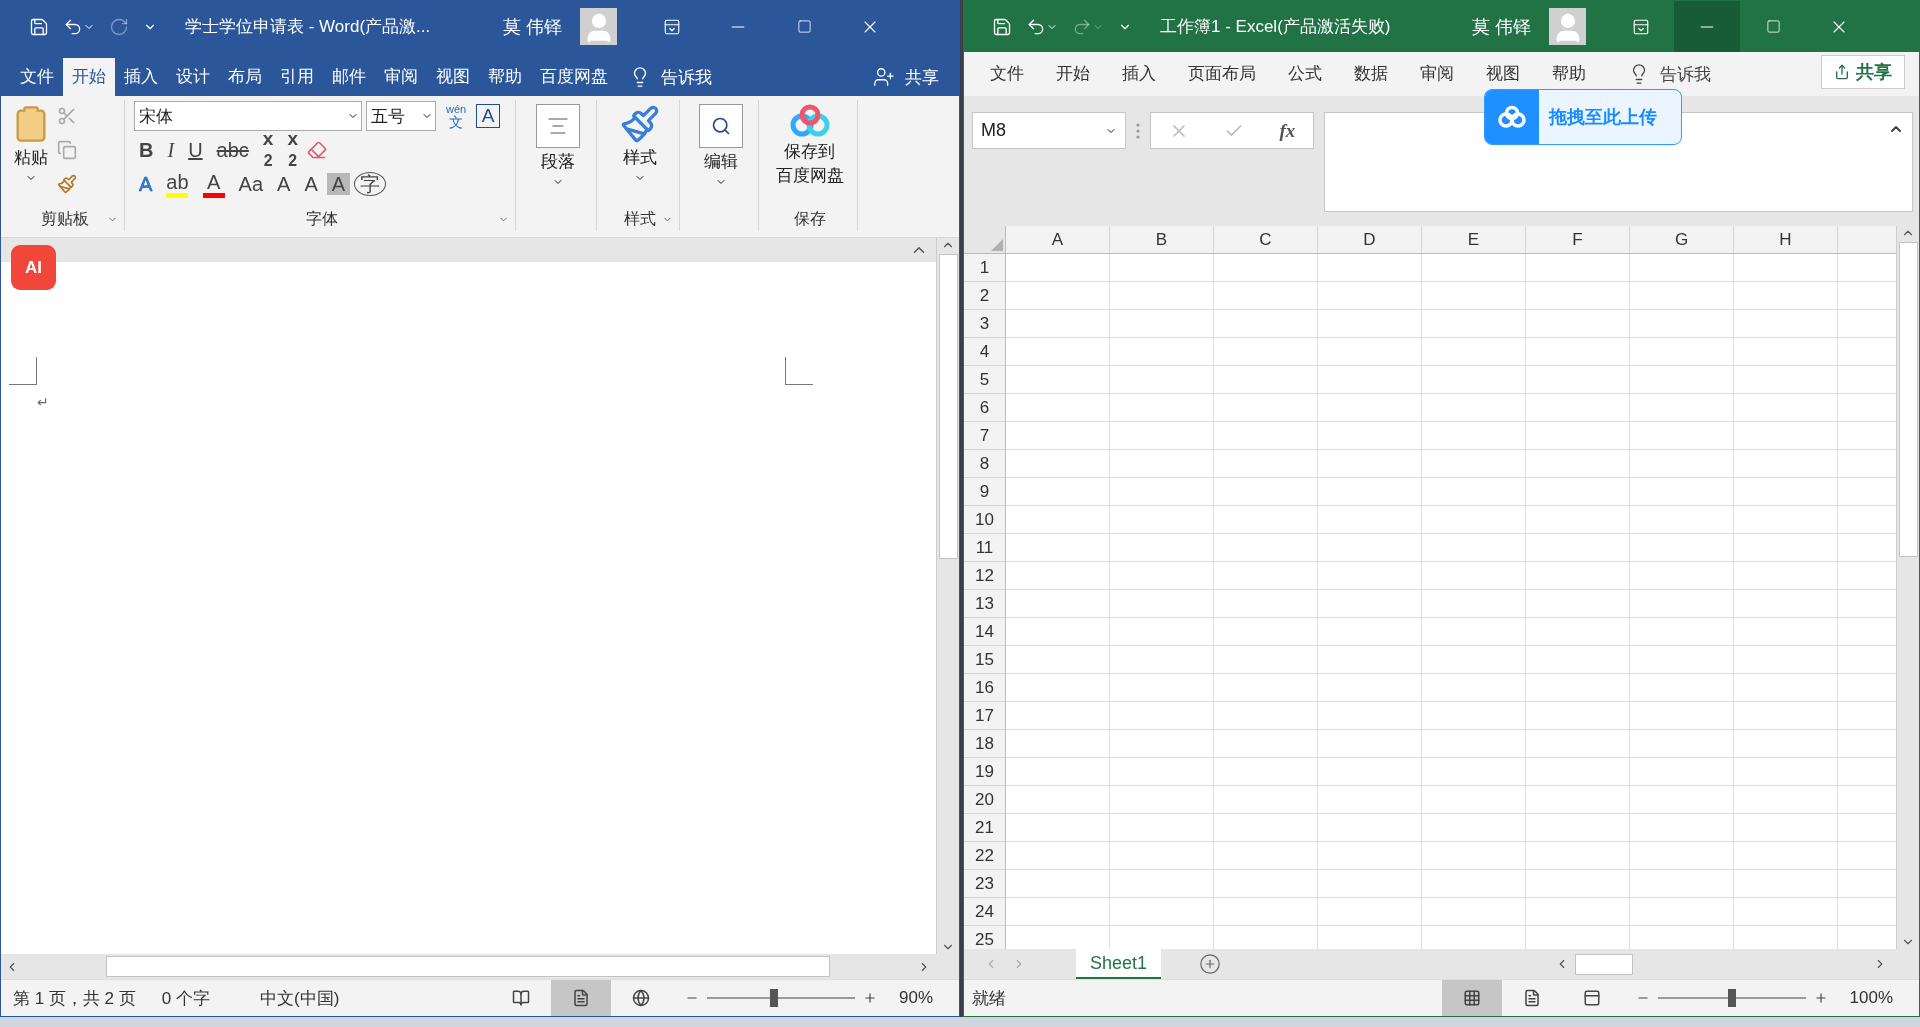 Image resolution: width=1920 pixels, height=1027 pixels. Describe the element at coordinates (984, 688) in the screenshot. I see `row-header: 16` at that location.